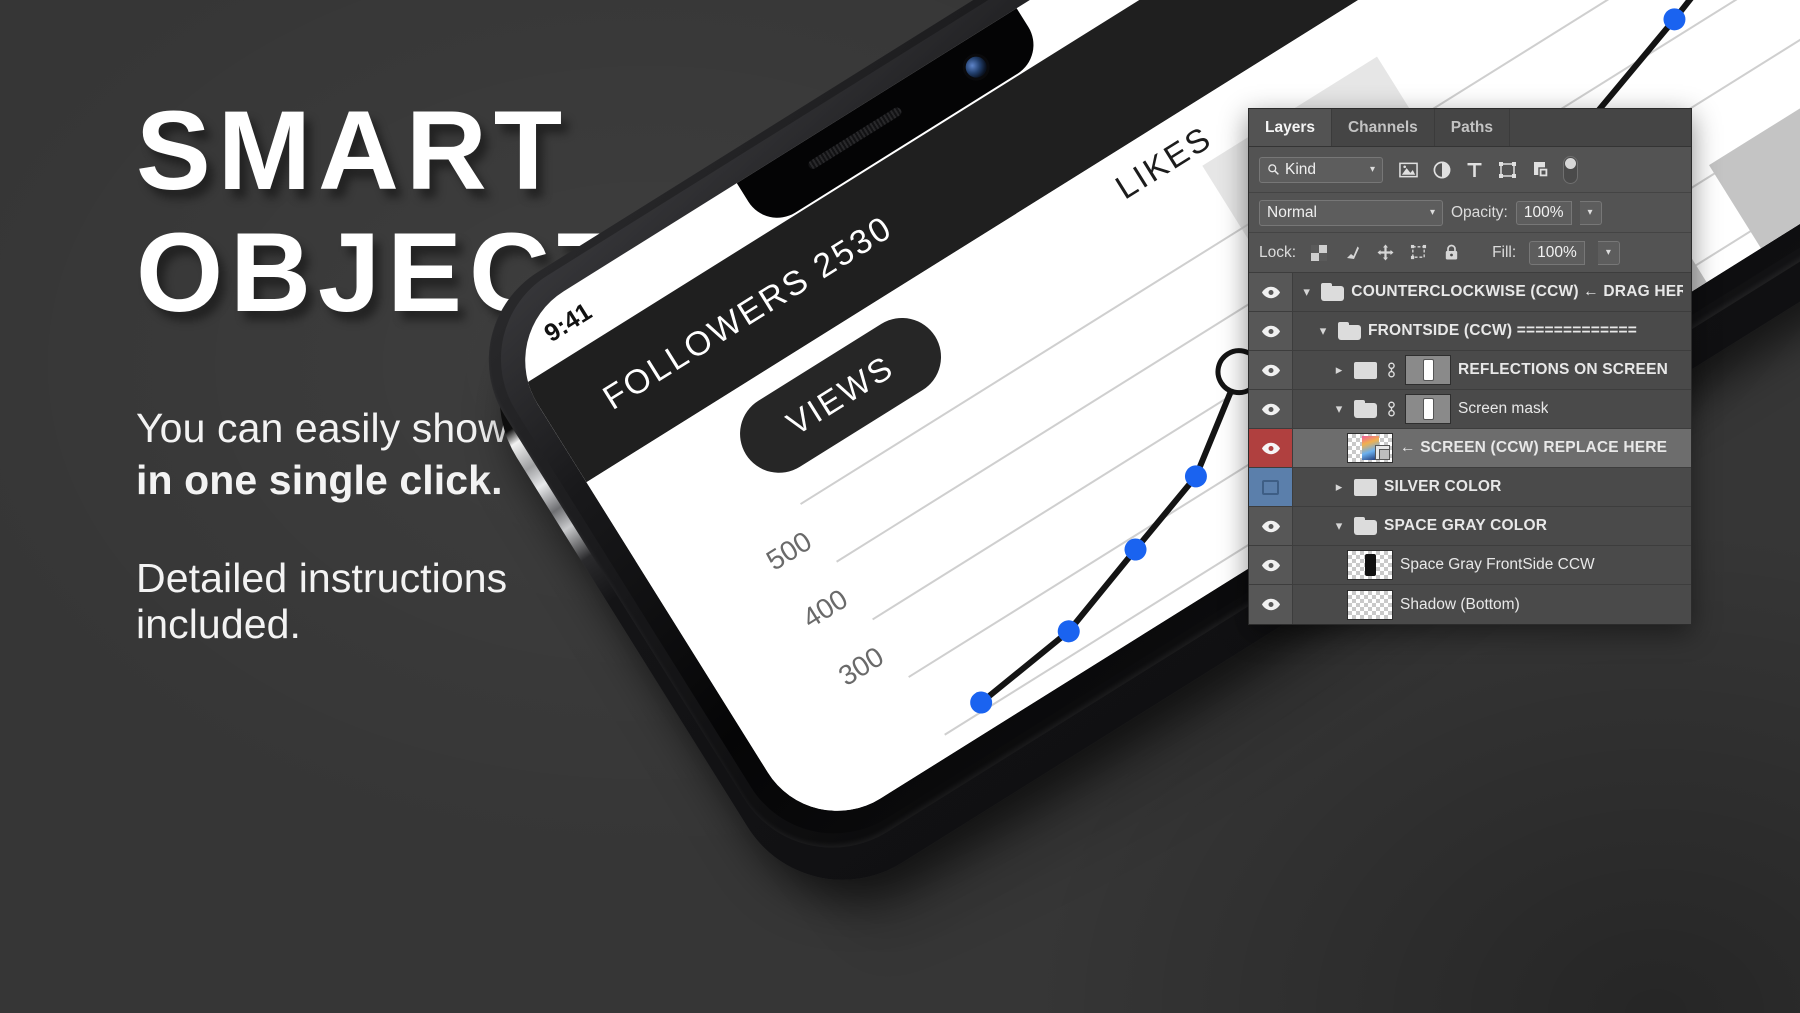 This screenshot has height=1013, width=1800. What do you see at coordinates (1466, 525) in the screenshot?
I see `layer-name: SPACE GRAY COLOR` at bounding box center [1466, 525].